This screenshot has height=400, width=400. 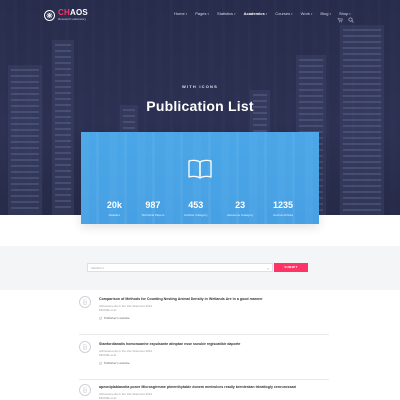 I want to click on stat-value: 453, so click(x=196, y=205).